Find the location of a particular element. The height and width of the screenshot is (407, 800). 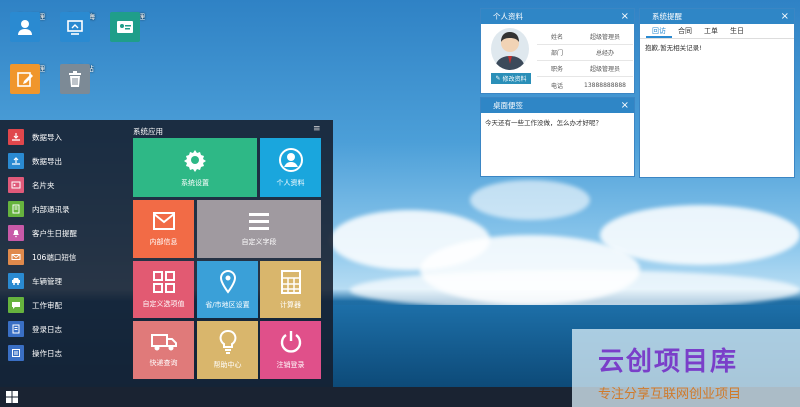

book-icon is located at coordinates (16, 209).